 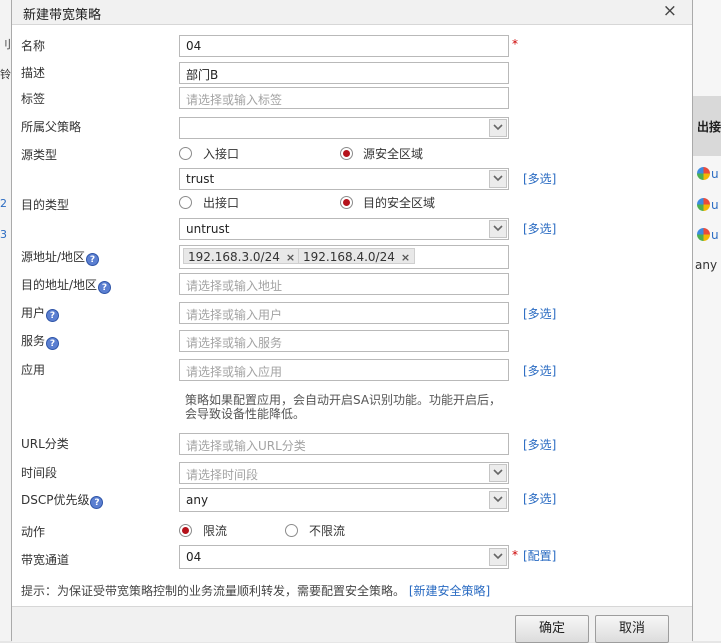 What do you see at coordinates (66, 285) in the screenshot?
I see `destination-address-label: 目的地址/地区?` at bounding box center [66, 285].